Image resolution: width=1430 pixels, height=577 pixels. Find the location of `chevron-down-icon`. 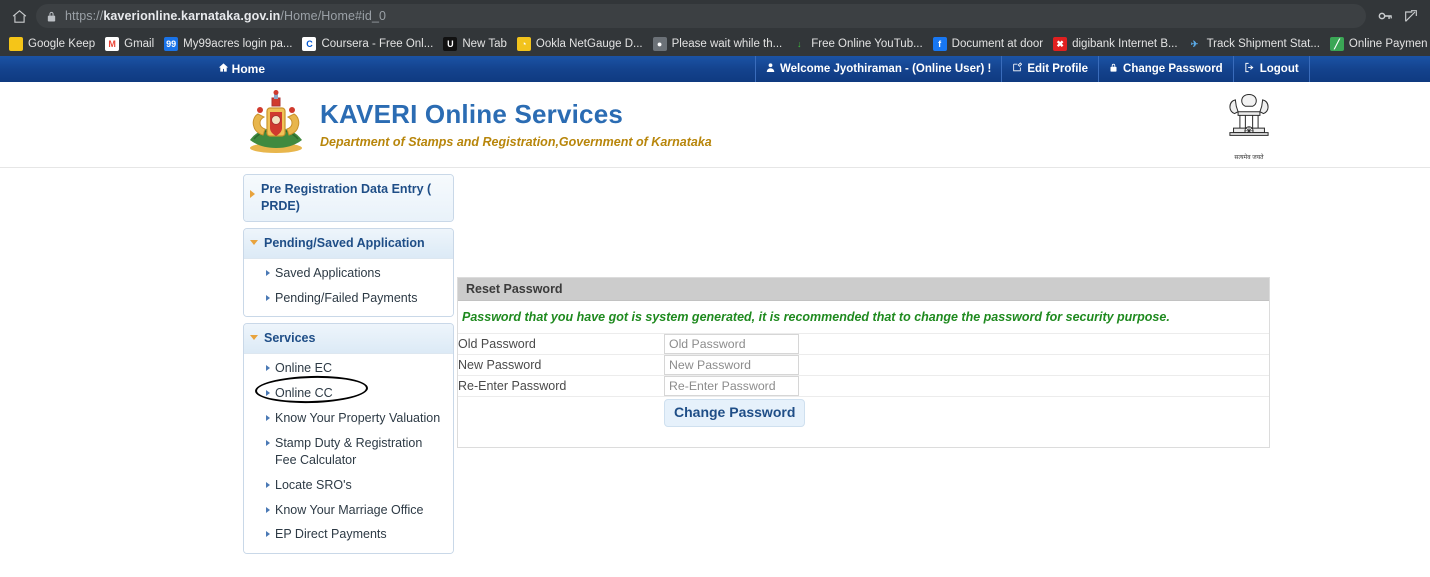

chevron-down-icon is located at coordinates (254, 242).